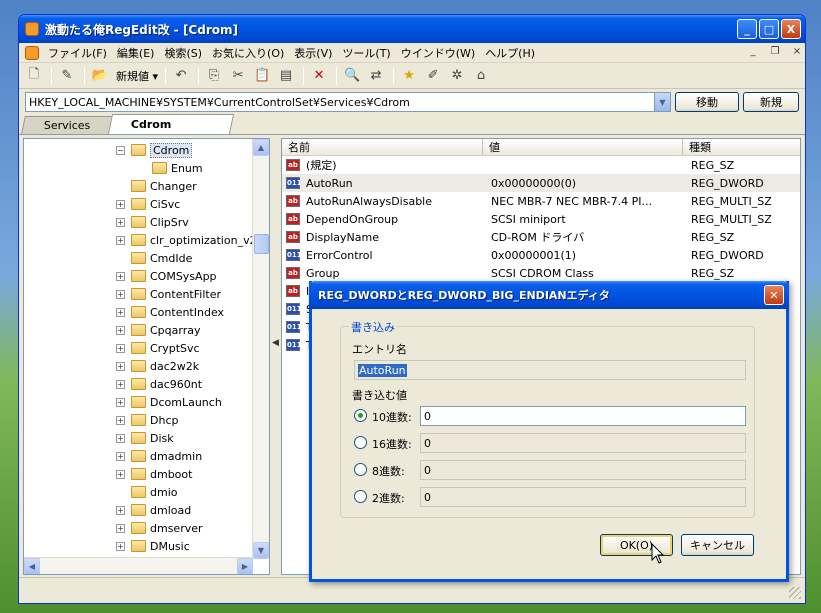 This screenshot has width=821, height=613. What do you see at coordinates (741, 147) in the screenshot?
I see `column-type: 種類` at bounding box center [741, 147].